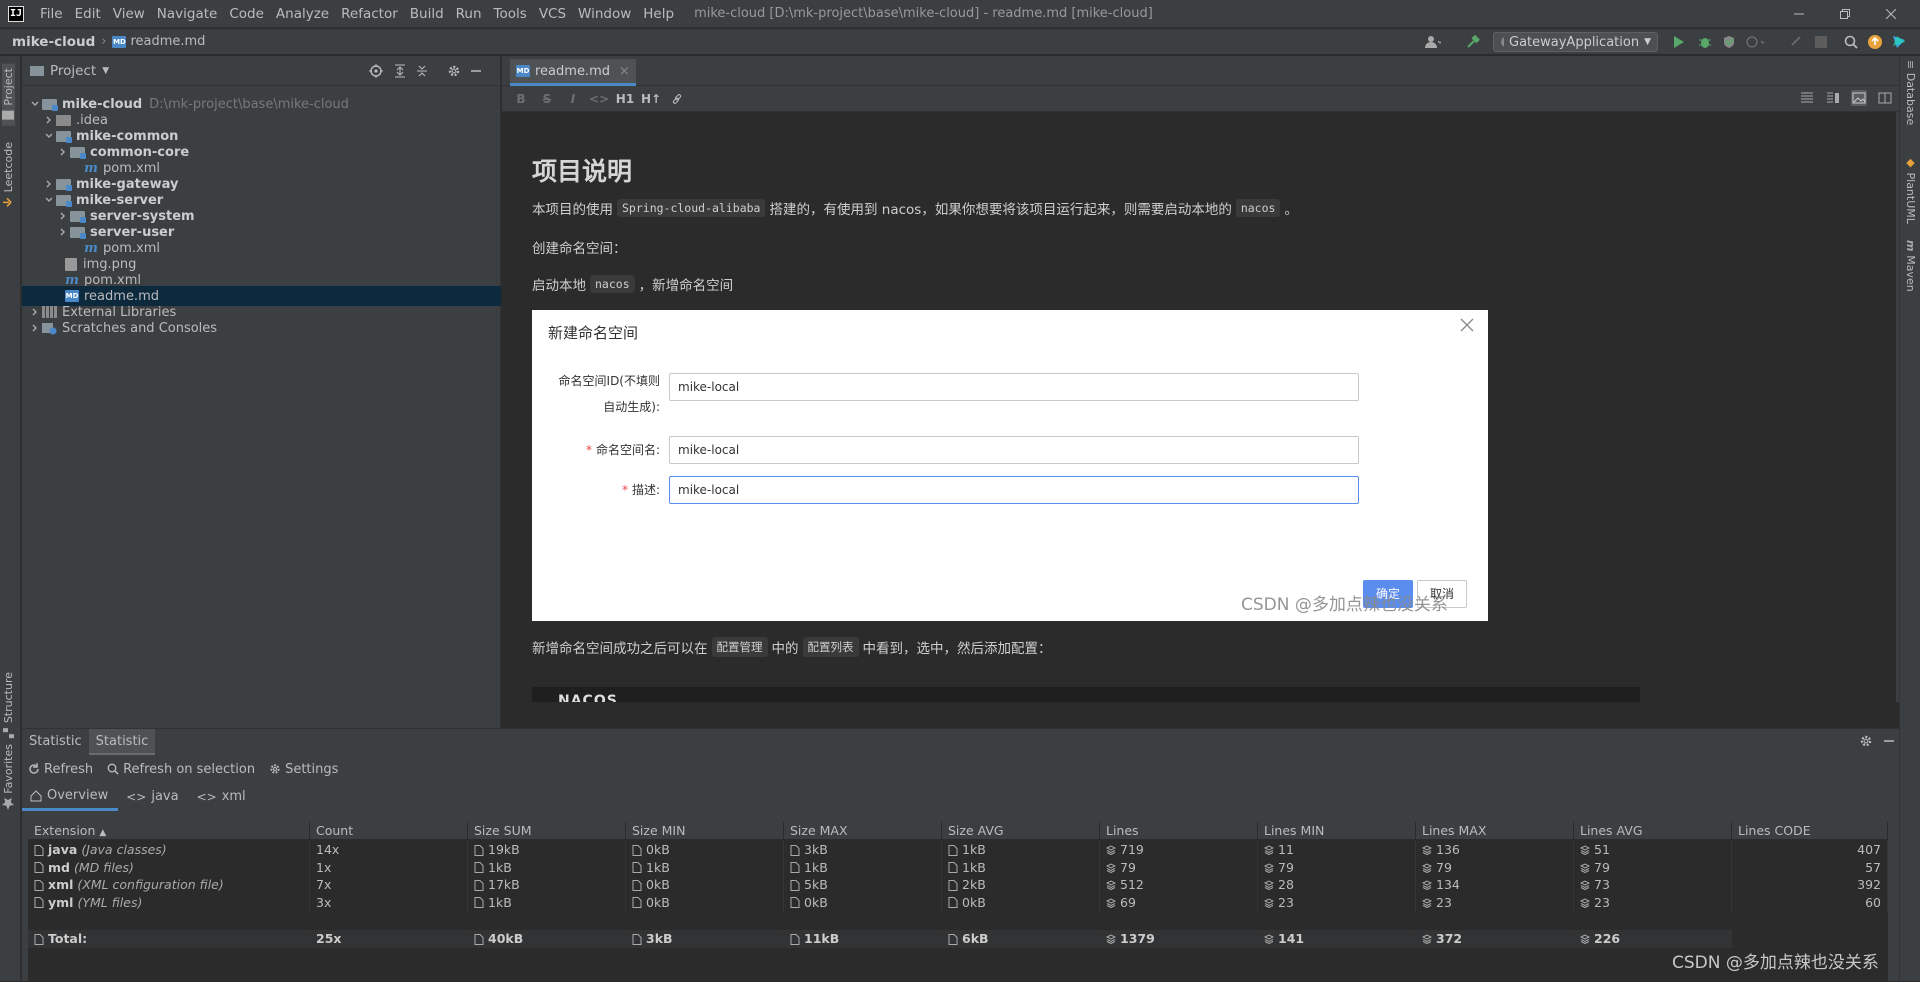 The width and height of the screenshot is (1920, 982). What do you see at coordinates (552, 14) in the screenshot?
I see `menu-vcs: VCS` at bounding box center [552, 14].